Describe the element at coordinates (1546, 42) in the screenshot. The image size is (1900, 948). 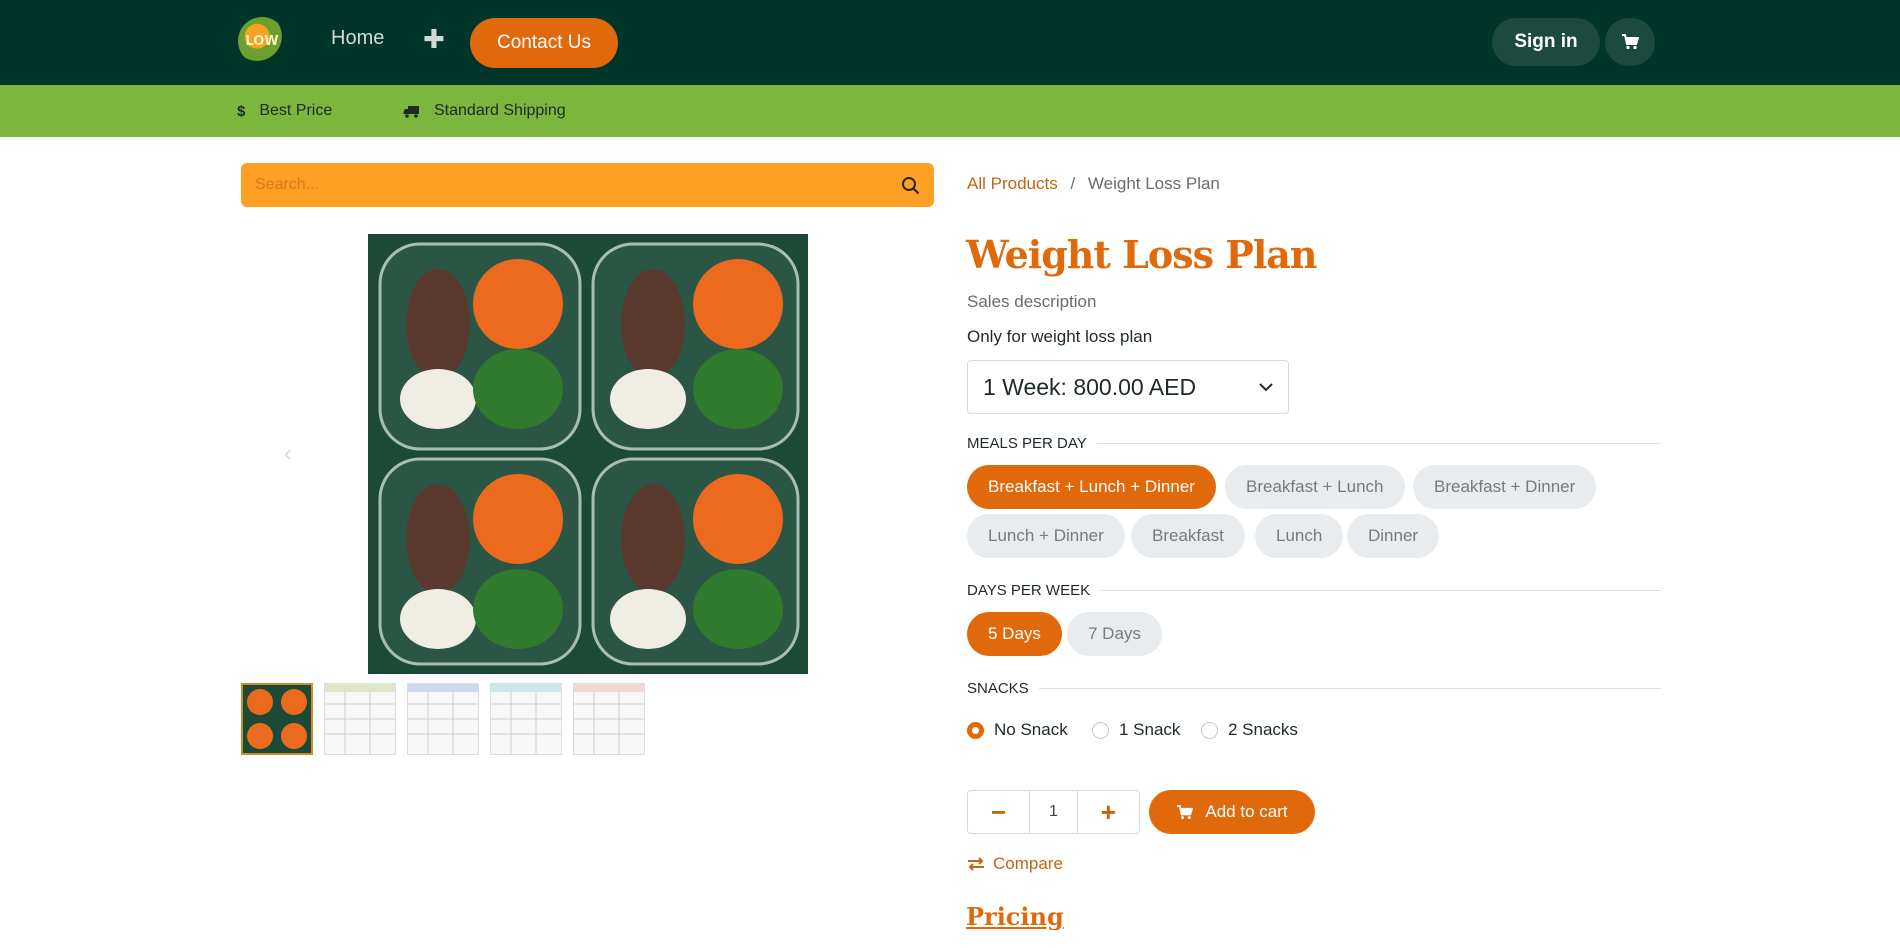
I see `sign-in-button: Sign in` at that location.